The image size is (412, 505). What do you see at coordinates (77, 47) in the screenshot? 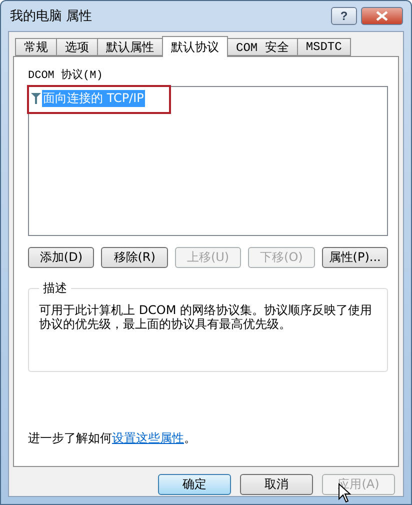
I see `tab: 选项` at bounding box center [77, 47].